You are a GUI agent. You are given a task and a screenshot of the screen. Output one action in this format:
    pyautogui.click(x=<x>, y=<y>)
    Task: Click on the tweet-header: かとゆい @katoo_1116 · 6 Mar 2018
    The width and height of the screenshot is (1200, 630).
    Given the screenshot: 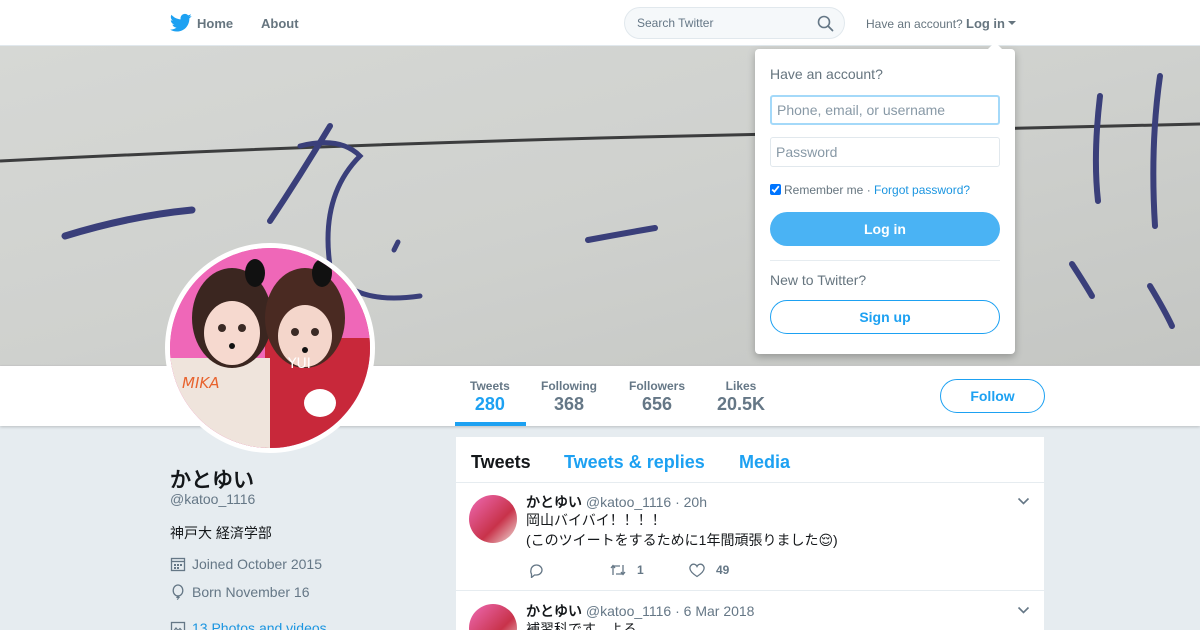 What is the action you would take?
    pyautogui.click(x=640, y=611)
    